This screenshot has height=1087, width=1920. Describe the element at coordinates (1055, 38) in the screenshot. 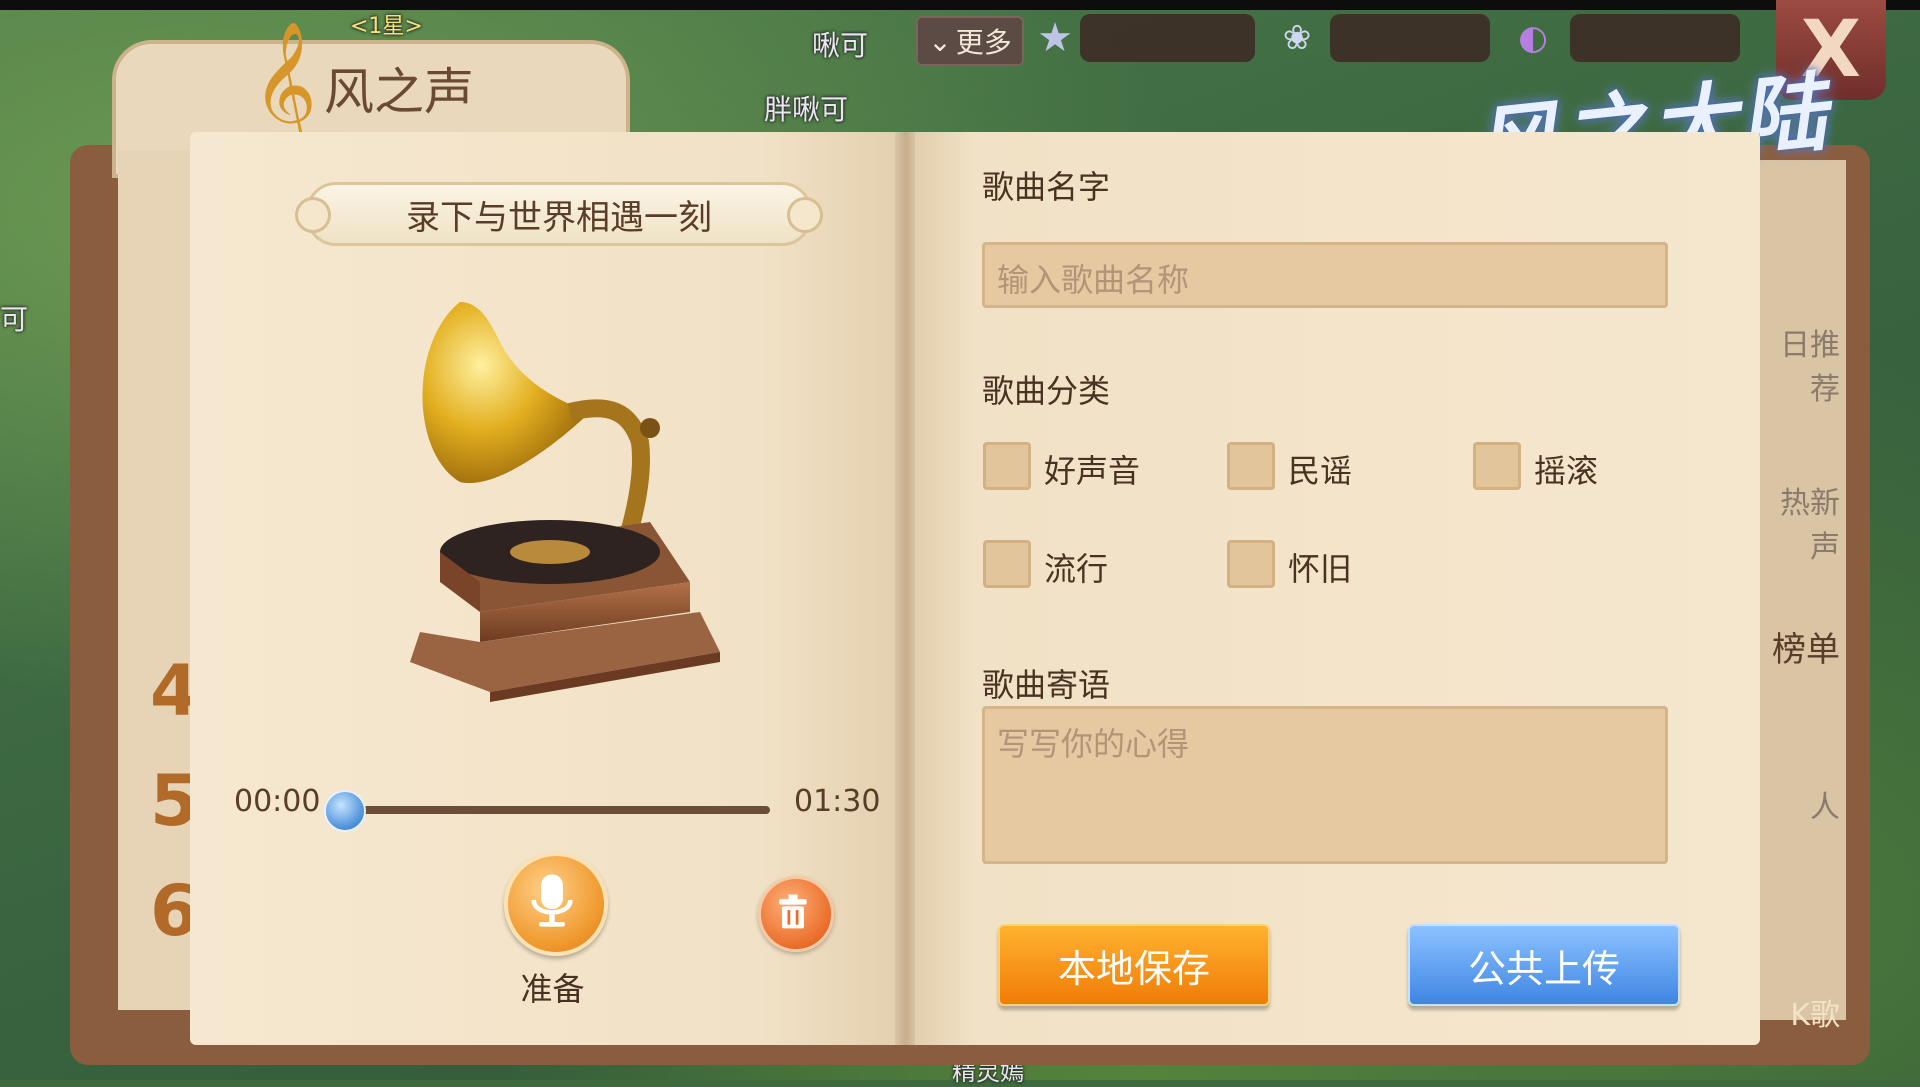

I see `star-icon: ★` at that location.